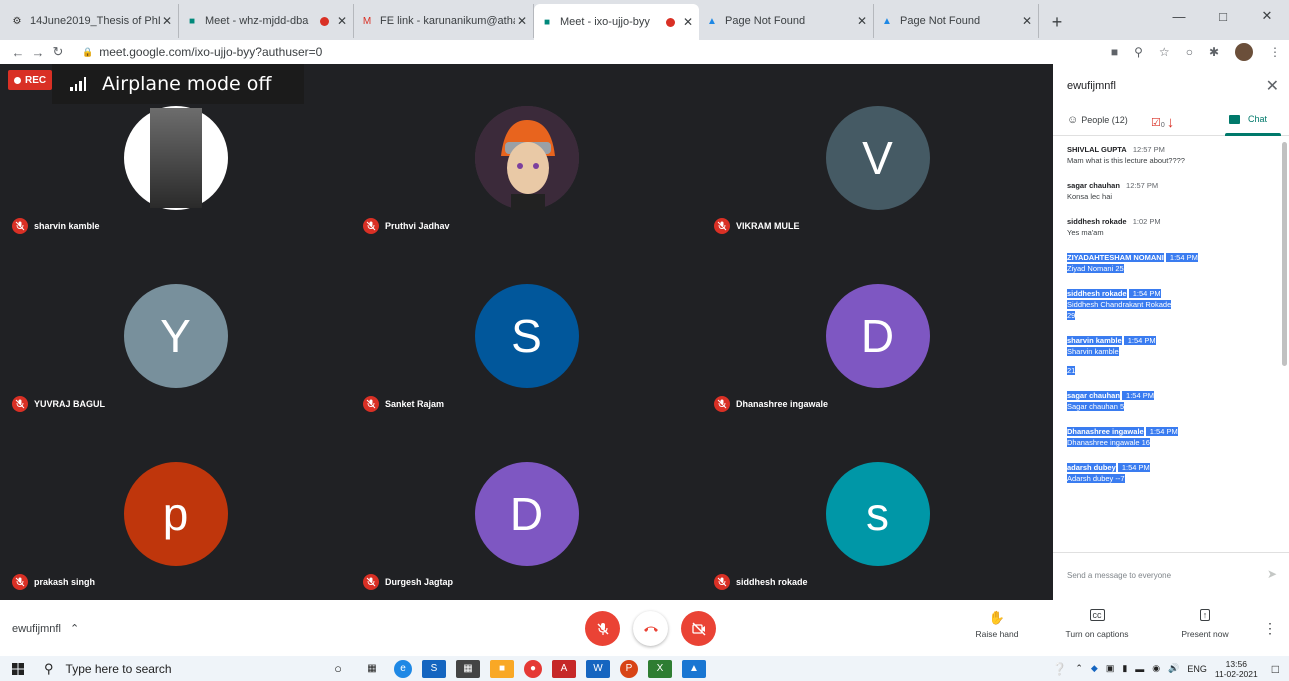  Describe the element at coordinates (1097, 149) in the screenshot. I see `message-sender: SHIVLAL GUPTA` at that location.